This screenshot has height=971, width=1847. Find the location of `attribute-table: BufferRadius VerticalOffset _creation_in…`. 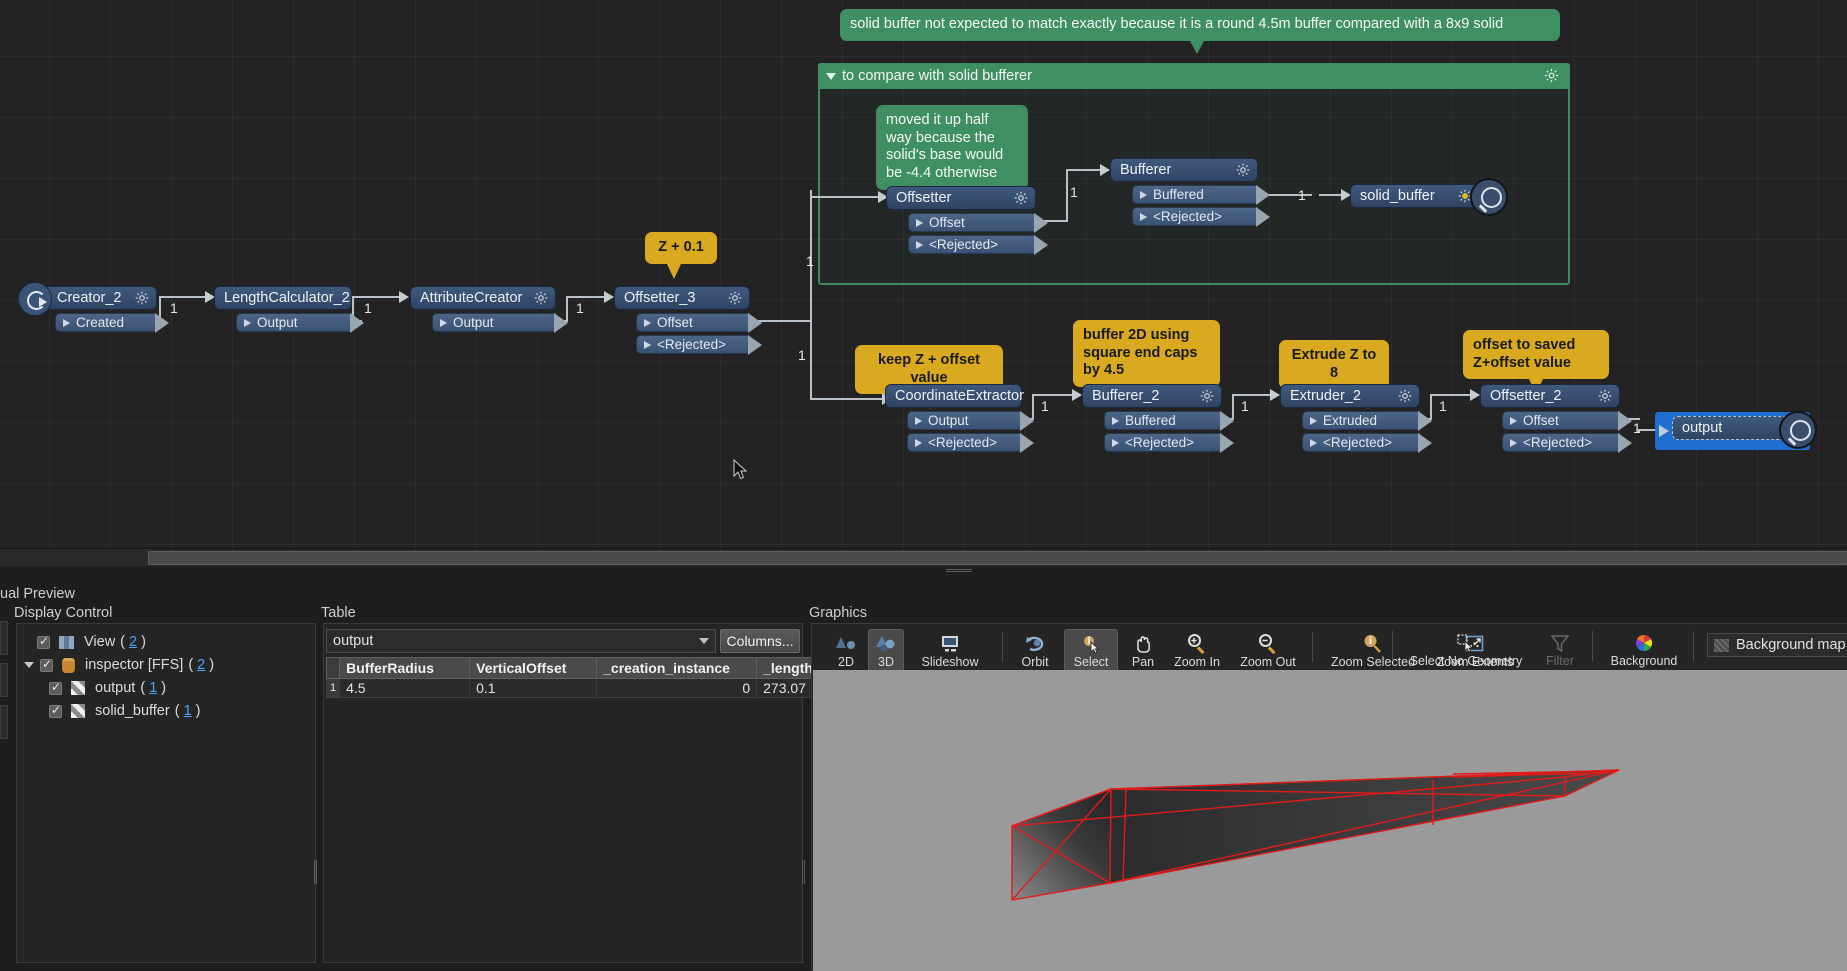

attribute-table: BufferRadius VerticalOffset _creation_in… is located at coordinates (572, 677).